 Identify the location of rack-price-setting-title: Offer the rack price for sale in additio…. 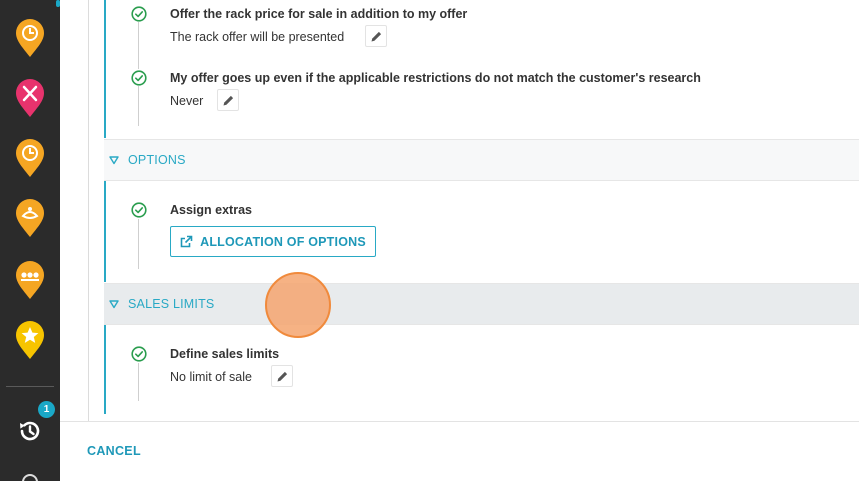
(319, 14).